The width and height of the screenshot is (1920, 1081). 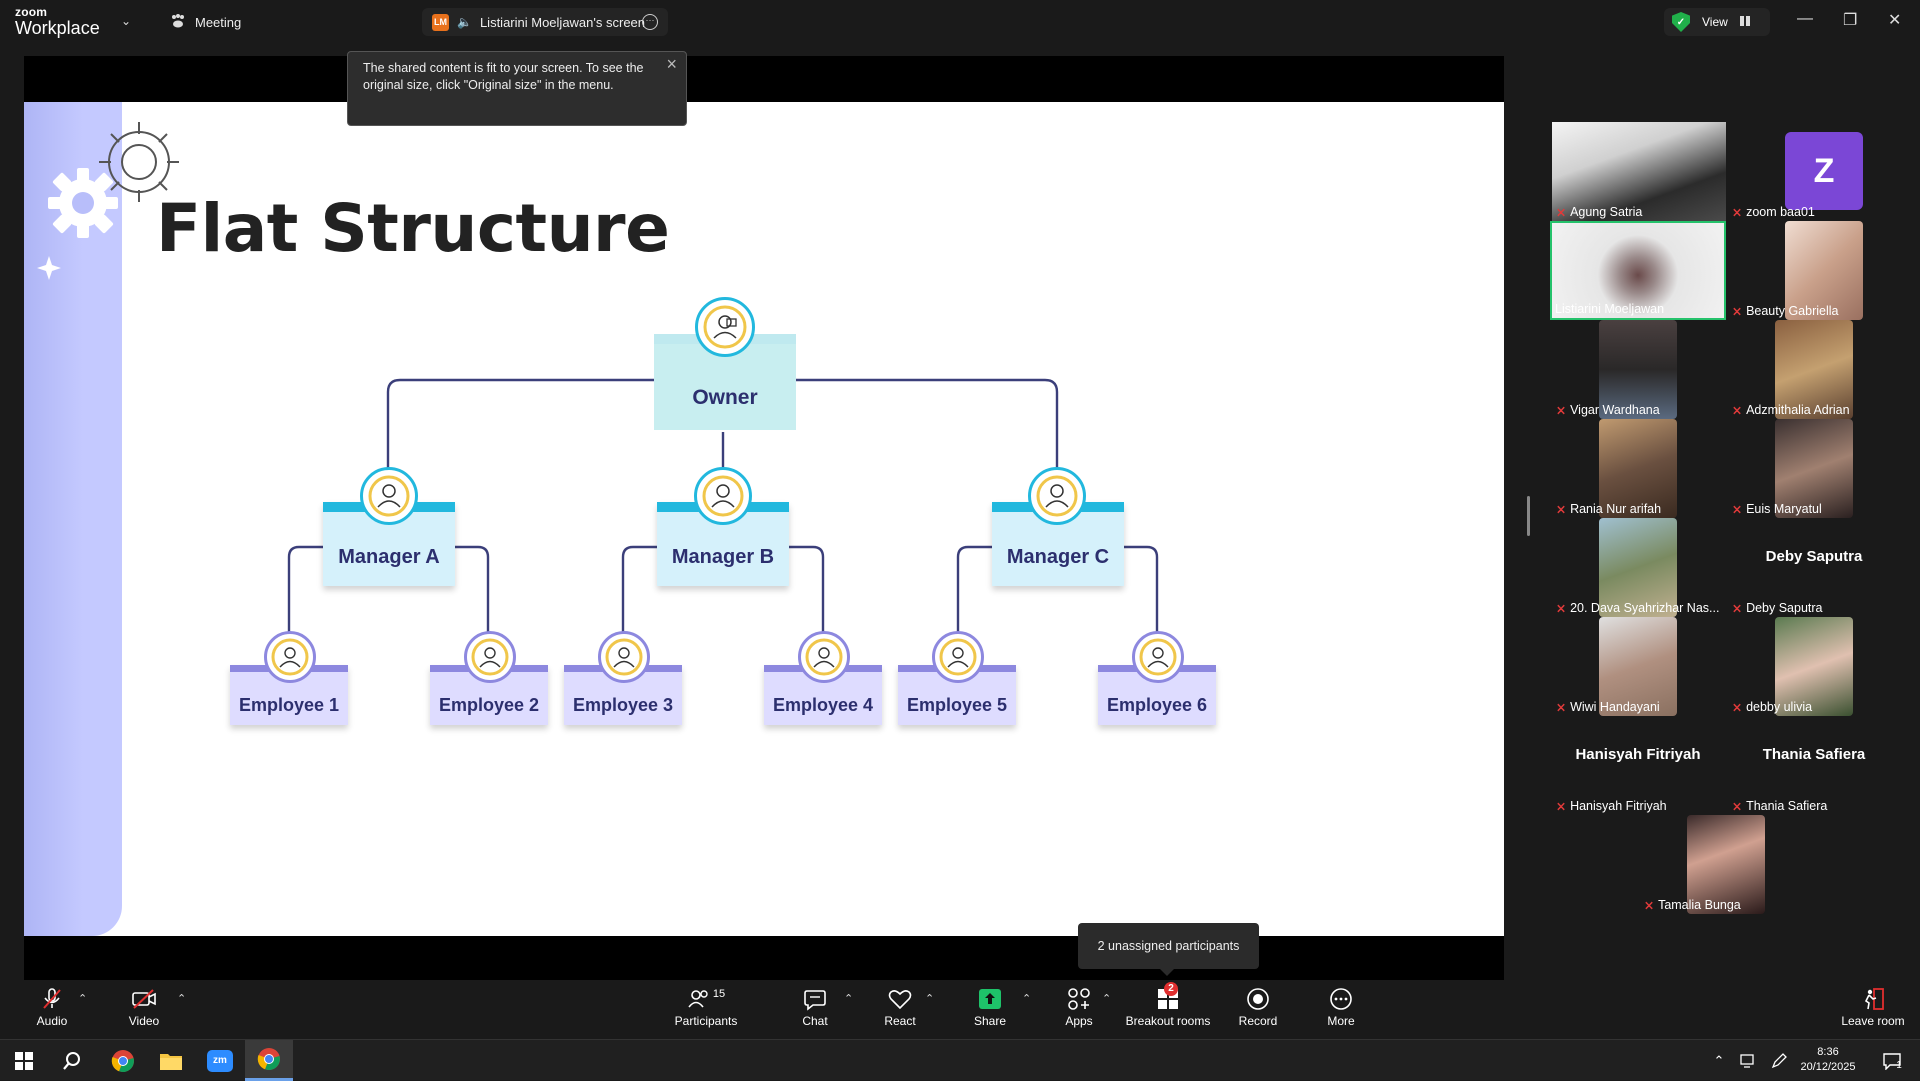 I want to click on manager-b-avatar-icon, so click(x=723, y=496).